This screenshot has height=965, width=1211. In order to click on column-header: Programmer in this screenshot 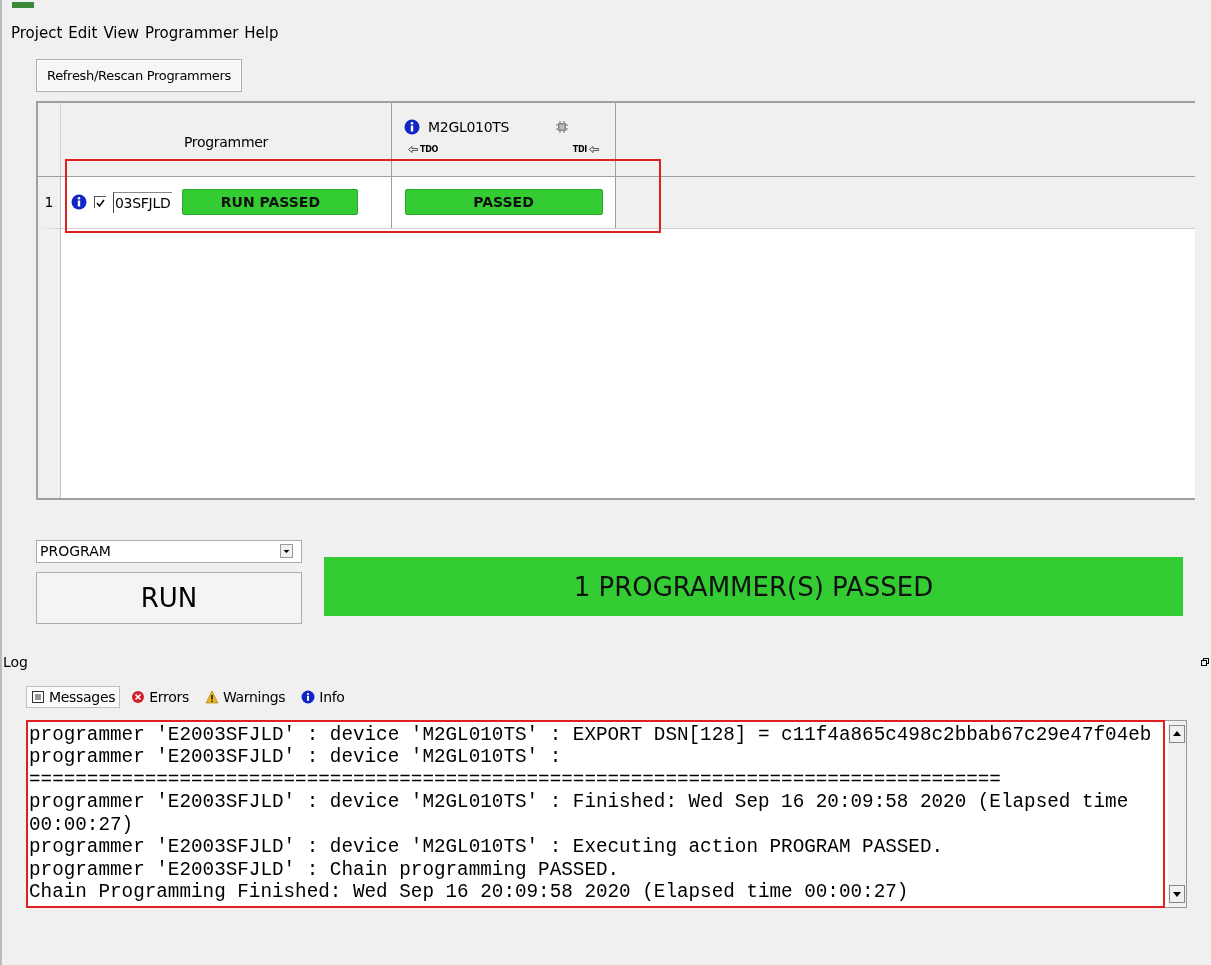, I will do `click(226, 139)`.